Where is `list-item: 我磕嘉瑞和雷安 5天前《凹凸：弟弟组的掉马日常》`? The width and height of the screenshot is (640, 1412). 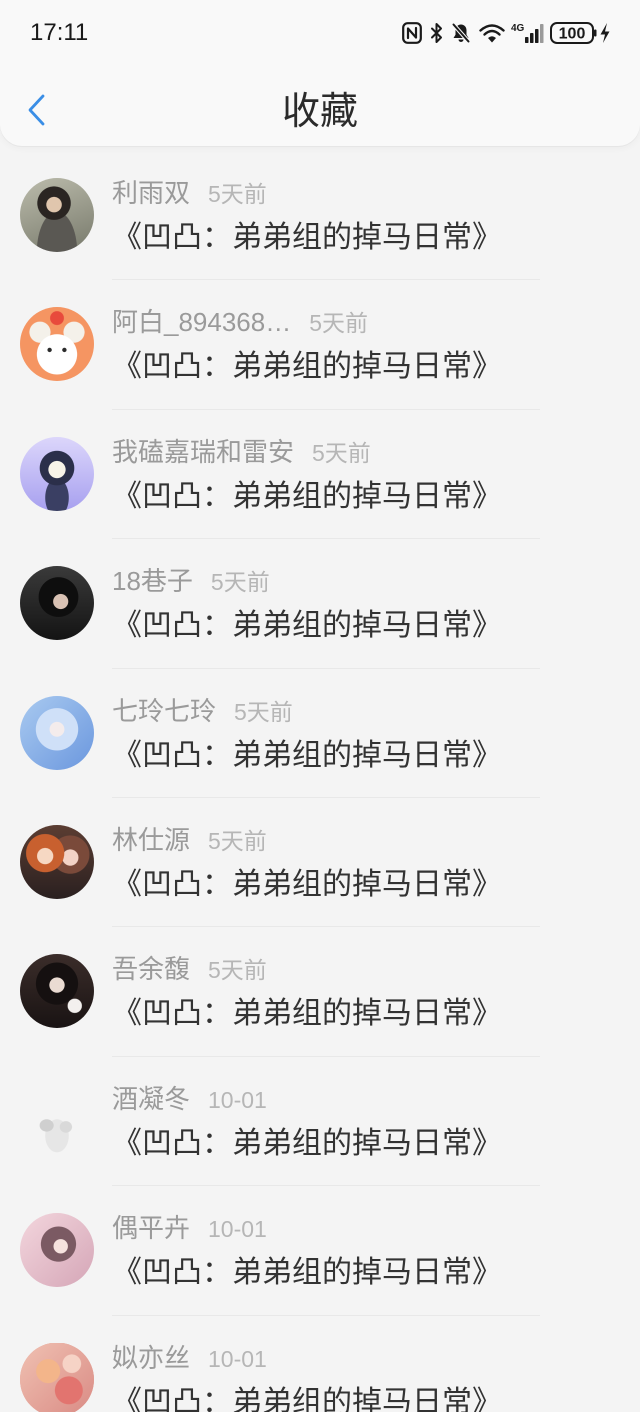
list-item: 我磕嘉瑞和雷安 5天前《凹凸：弟弟组的掉马日常》 is located at coordinates (320, 475).